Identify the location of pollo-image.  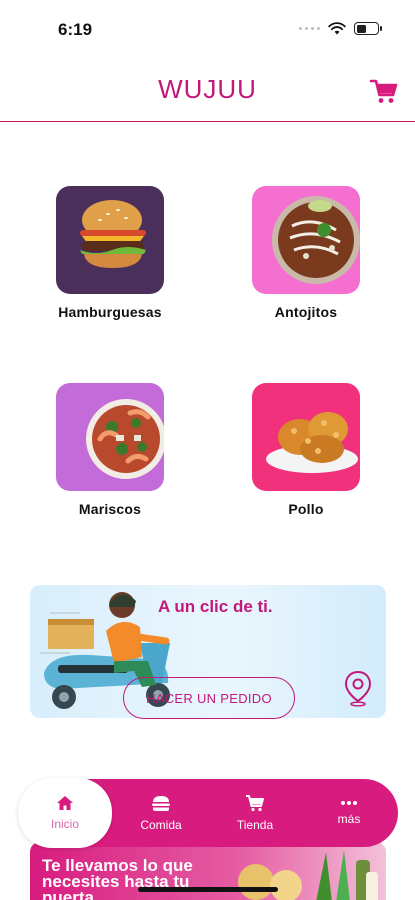
(306, 437).